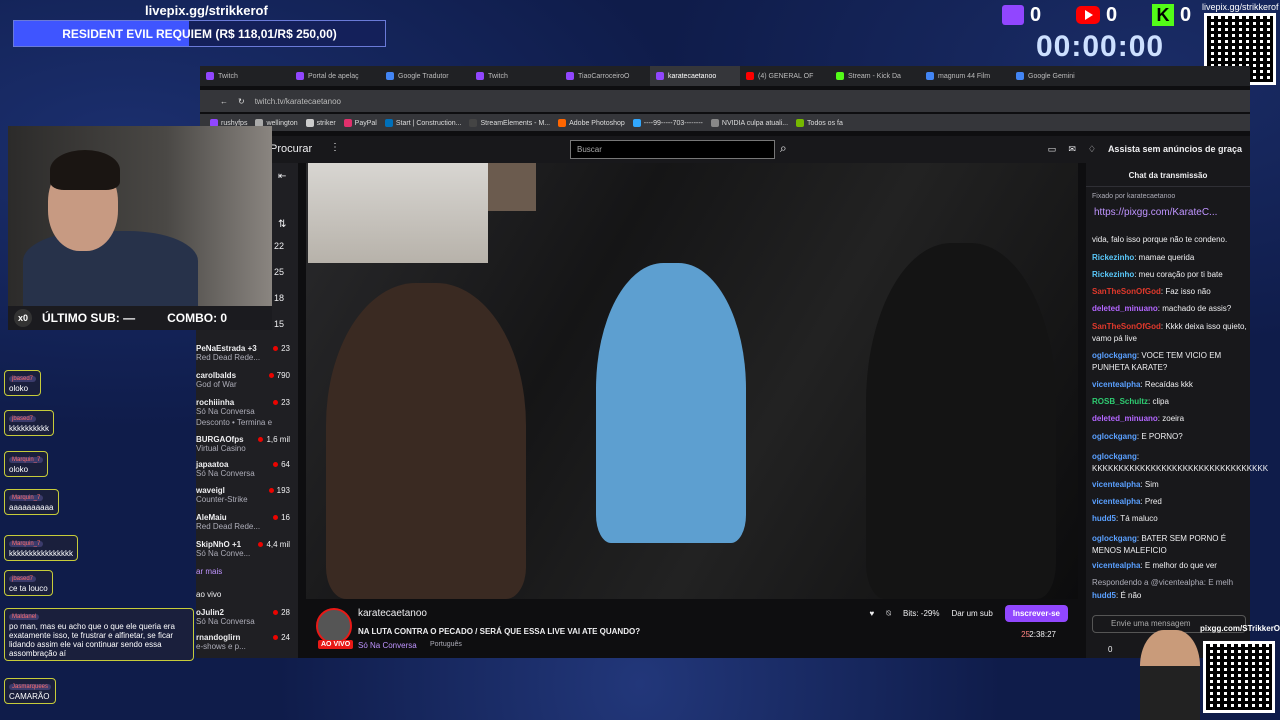 The height and width of the screenshot is (720, 1280). What do you see at coordinates (246, 422) in the screenshot?
I see `side-channel: Desconto • Termina e` at bounding box center [246, 422].